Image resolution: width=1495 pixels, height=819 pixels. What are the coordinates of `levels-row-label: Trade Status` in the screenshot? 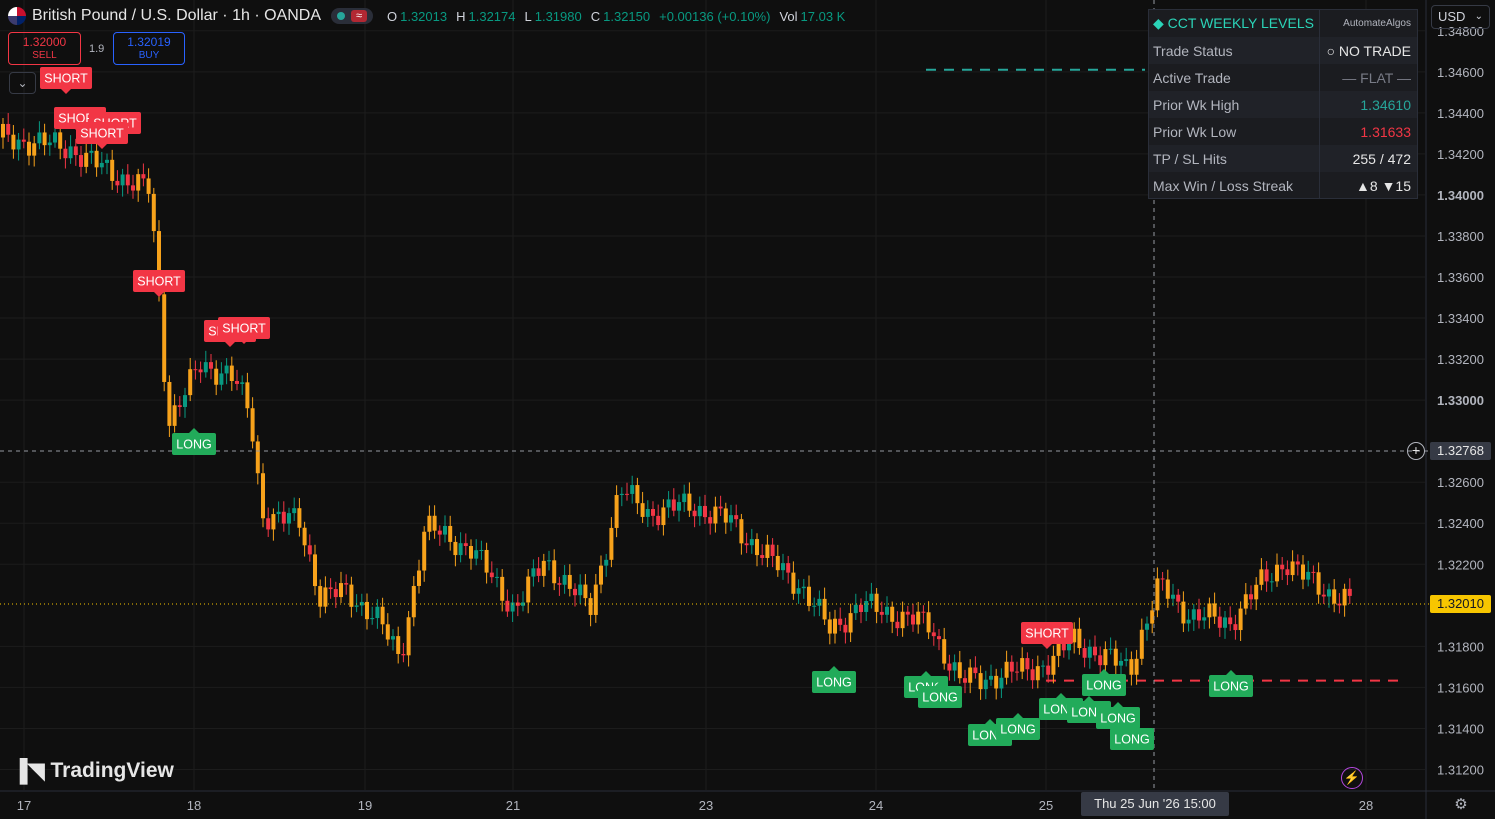 It's located at (1193, 50).